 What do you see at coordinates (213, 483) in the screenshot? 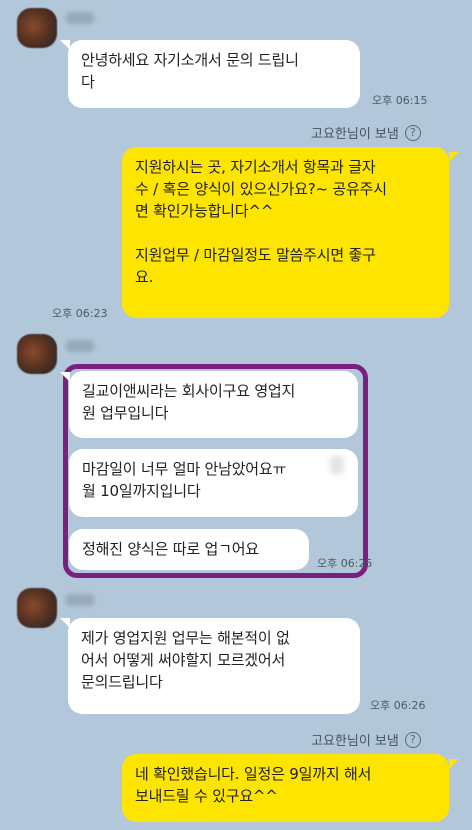
I see `incoming-message: 마감일이 너무 얼마 안남았어요ㅠ 월 10일까지입니다` at bounding box center [213, 483].